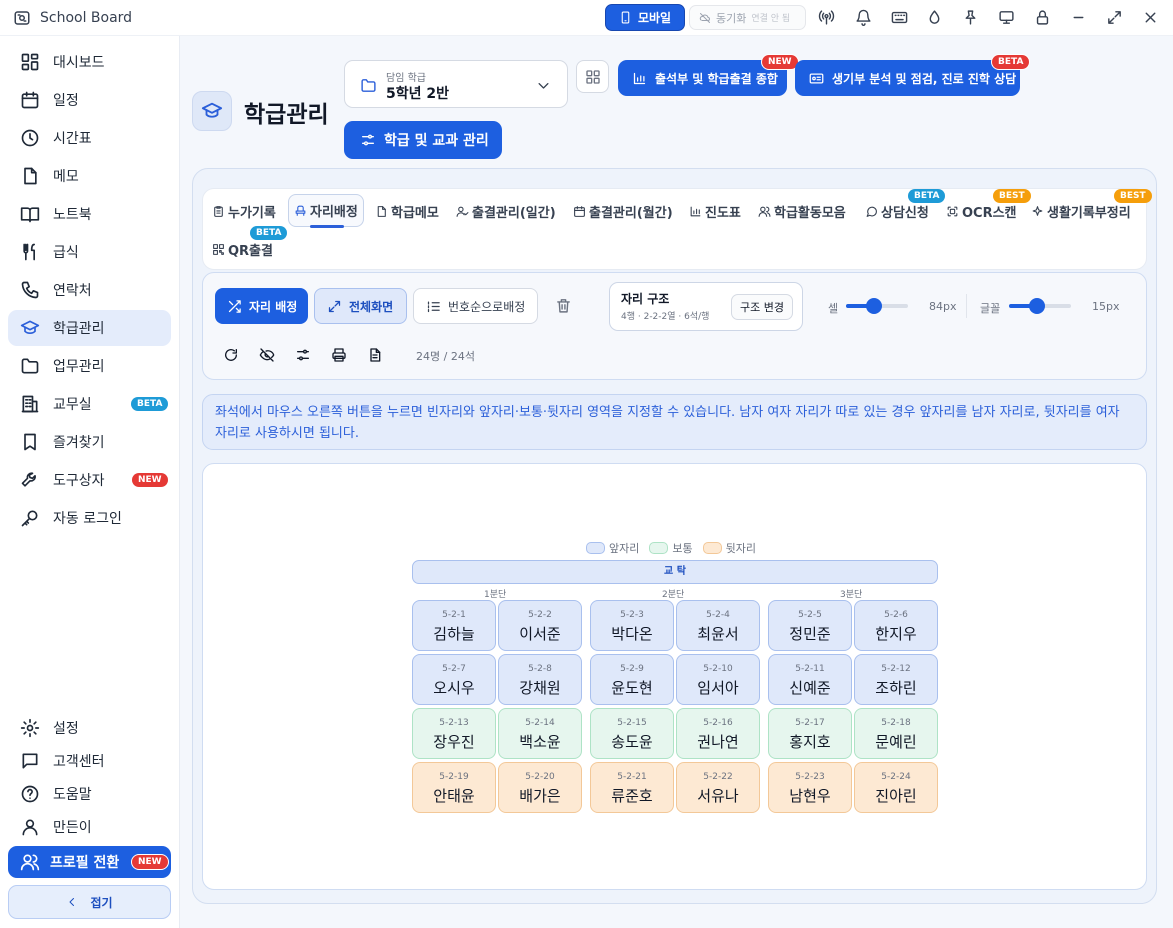  I want to click on seat-front: 5-2-5 정민준, so click(810, 625).